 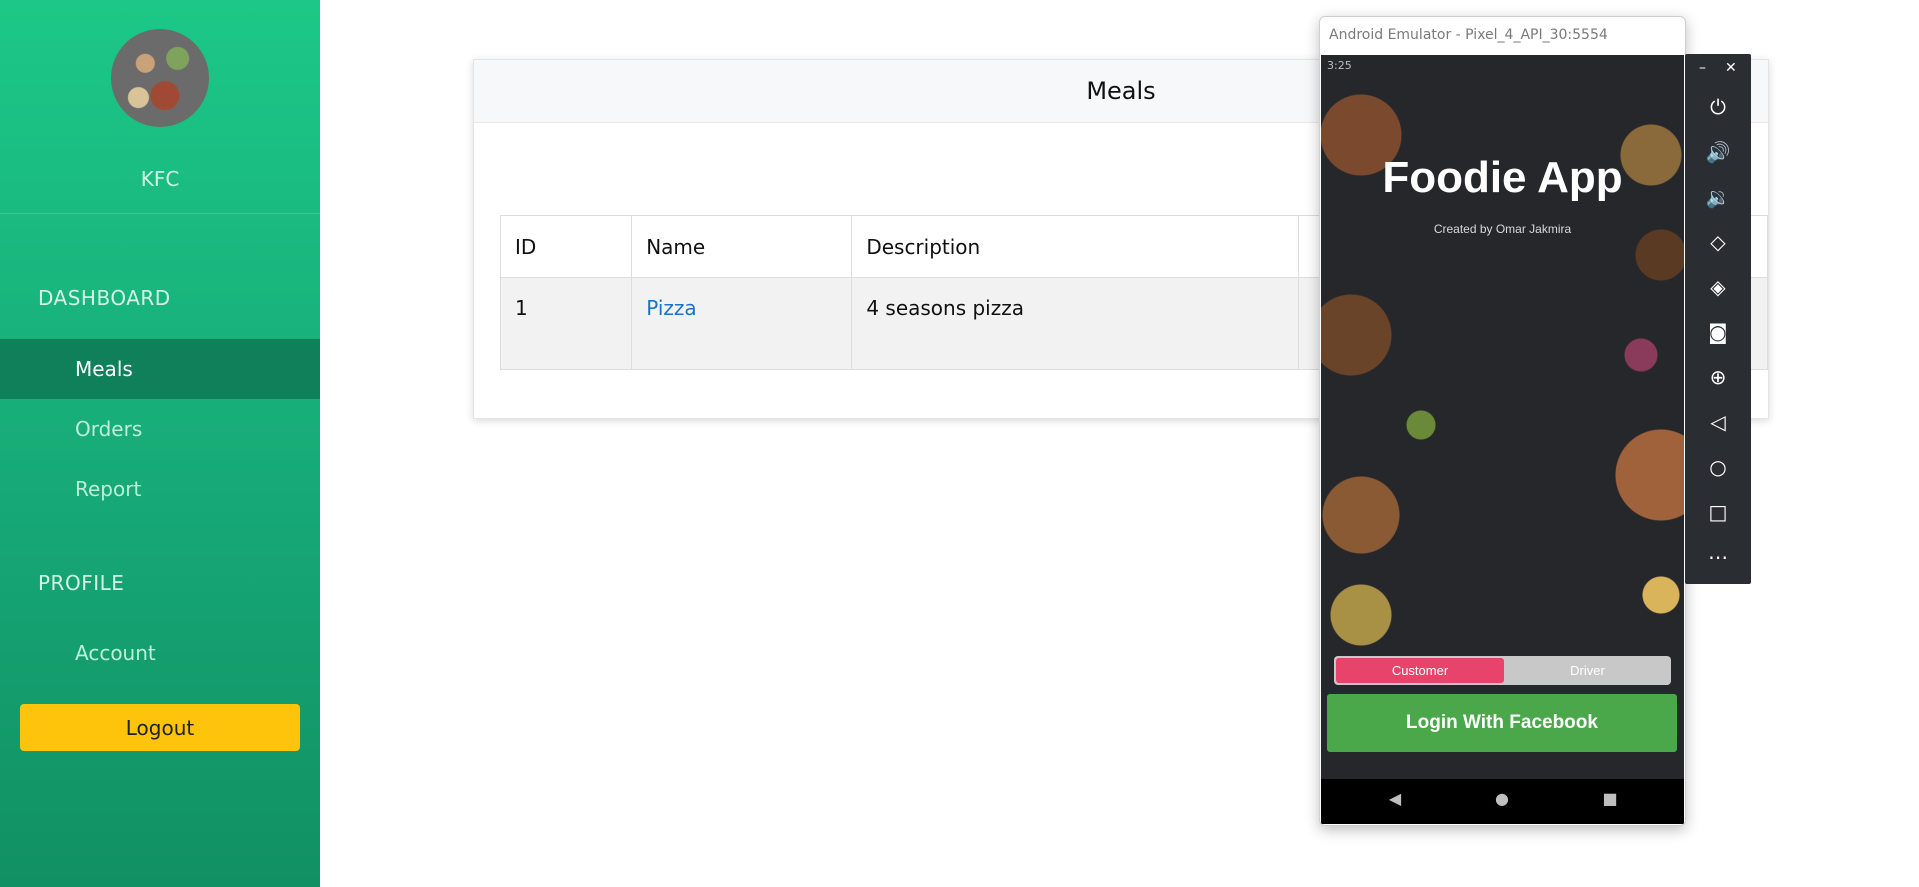 What do you see at coordinates (160, 489) in the screenshot?
I see `sidebar-item-report: Report` at bounding box center [160, 489].